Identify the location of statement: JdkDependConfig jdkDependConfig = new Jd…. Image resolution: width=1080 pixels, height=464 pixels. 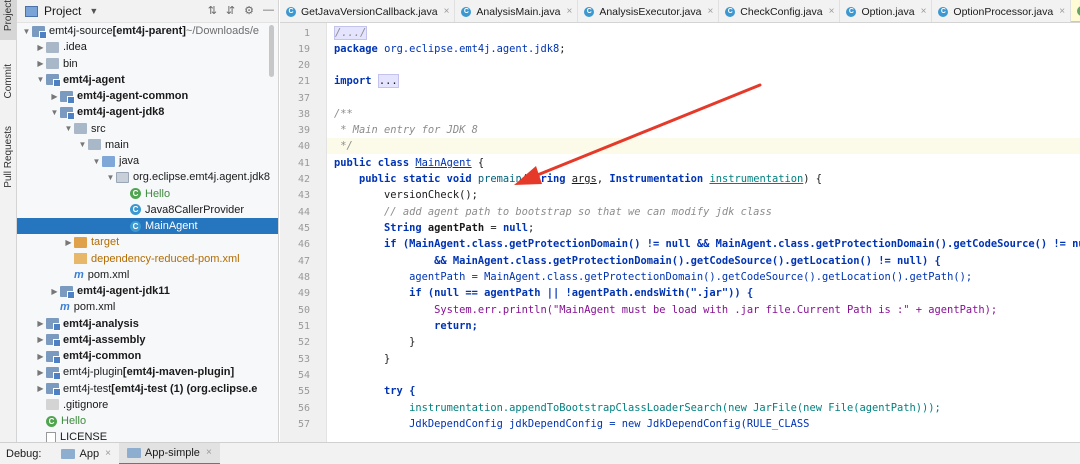
(609, 424).